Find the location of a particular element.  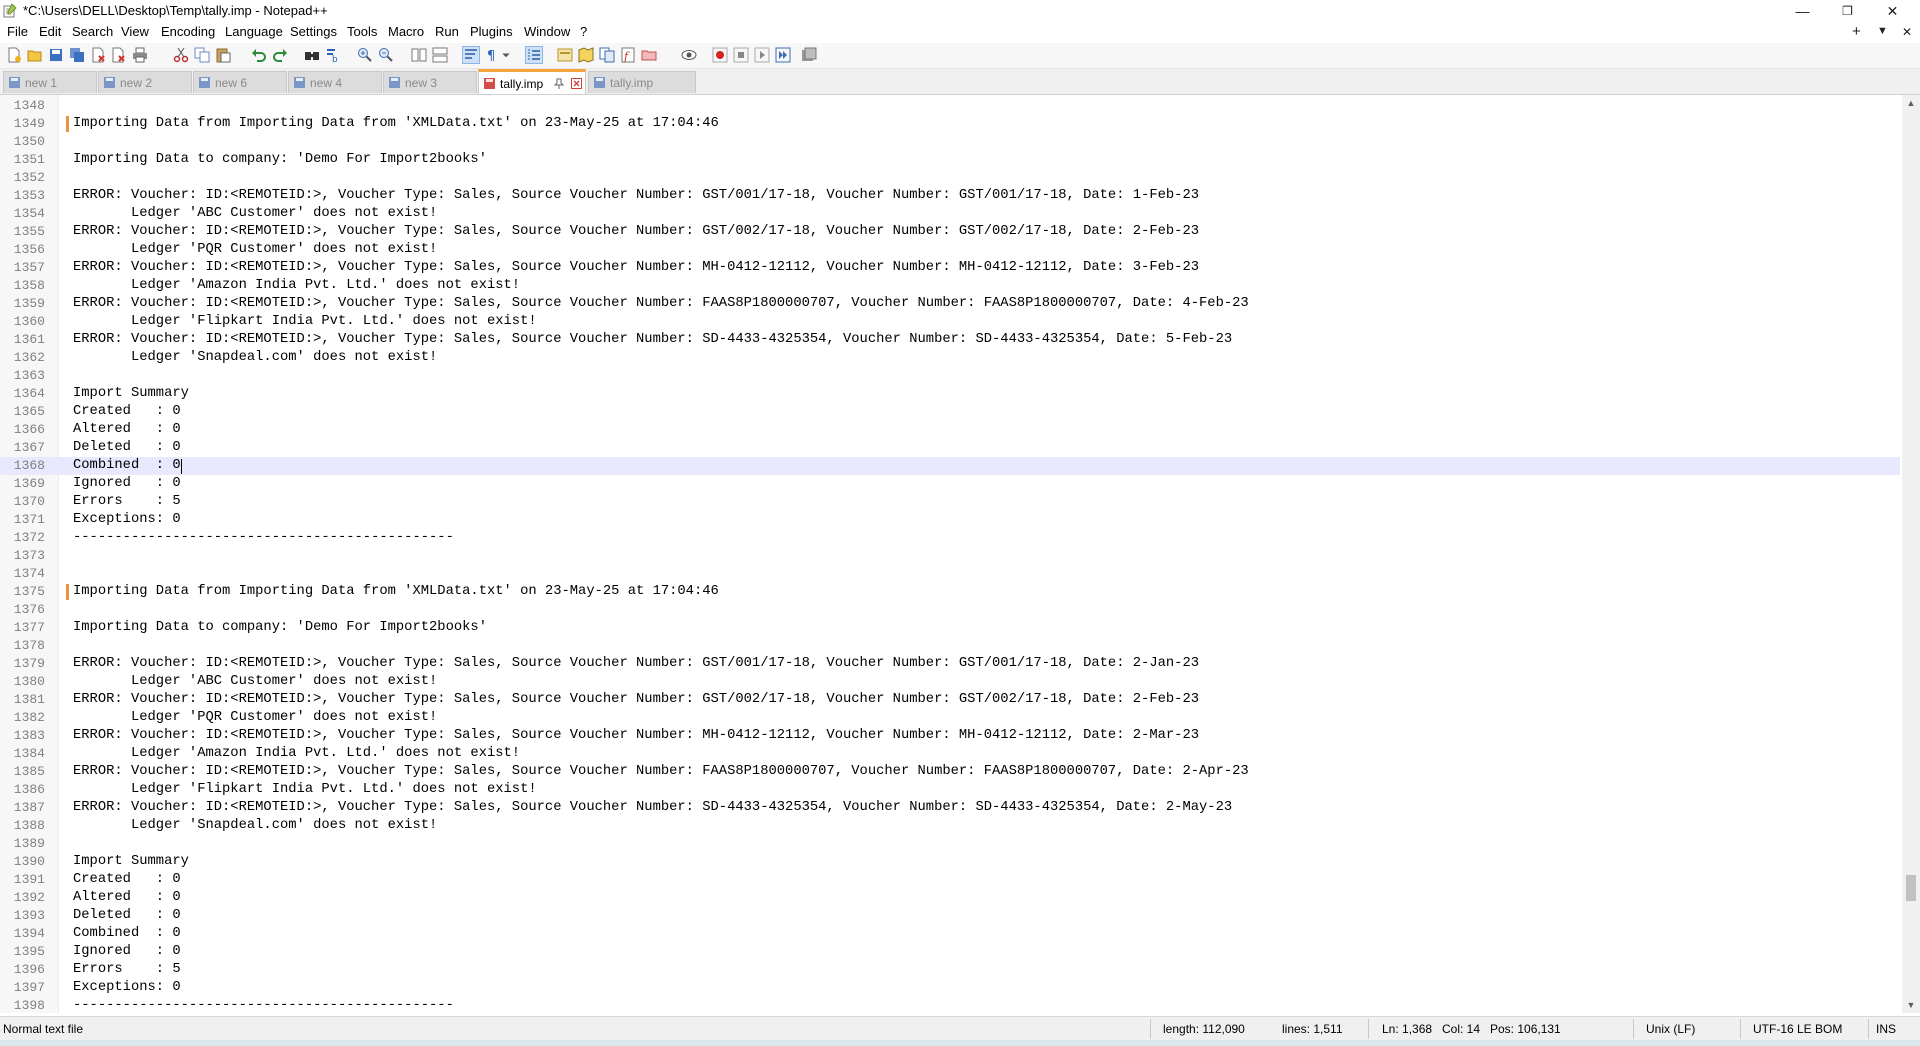

menu-file: File is located at coordinates (17, 31).